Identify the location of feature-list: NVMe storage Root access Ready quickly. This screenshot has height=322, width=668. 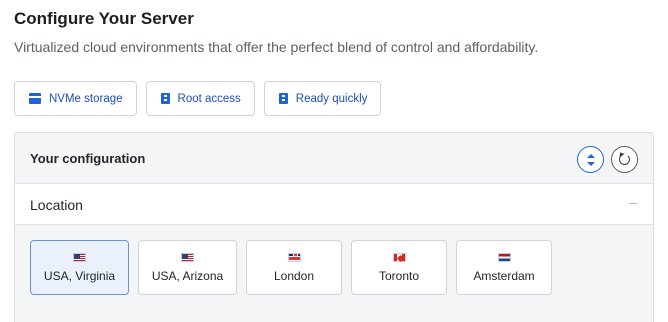
(198, 98).